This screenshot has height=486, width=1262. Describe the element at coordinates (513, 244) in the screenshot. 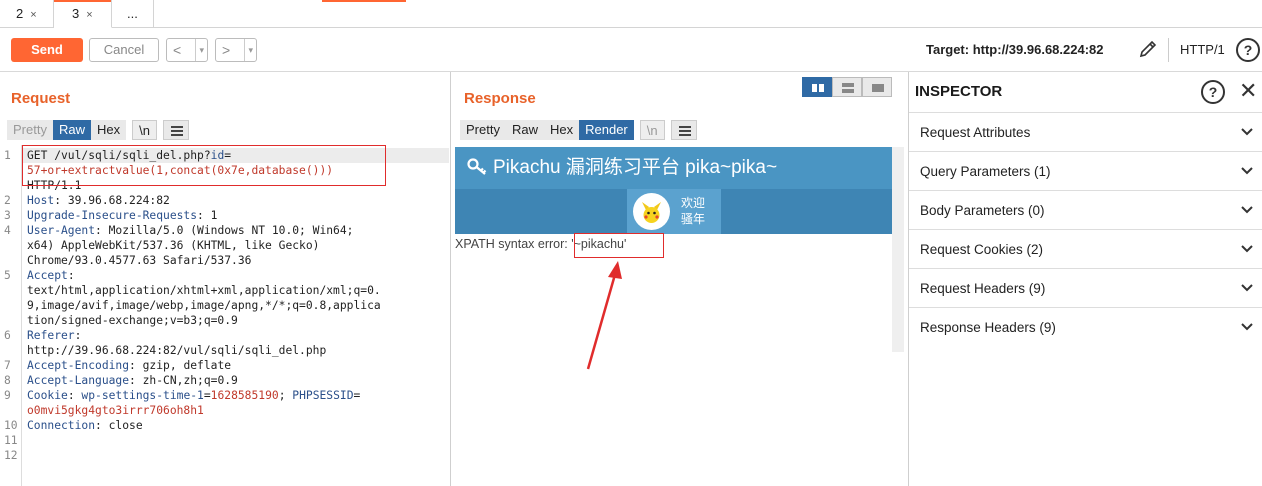

I see `xpath-error-prefix: XPATH syntax error:` at that location.